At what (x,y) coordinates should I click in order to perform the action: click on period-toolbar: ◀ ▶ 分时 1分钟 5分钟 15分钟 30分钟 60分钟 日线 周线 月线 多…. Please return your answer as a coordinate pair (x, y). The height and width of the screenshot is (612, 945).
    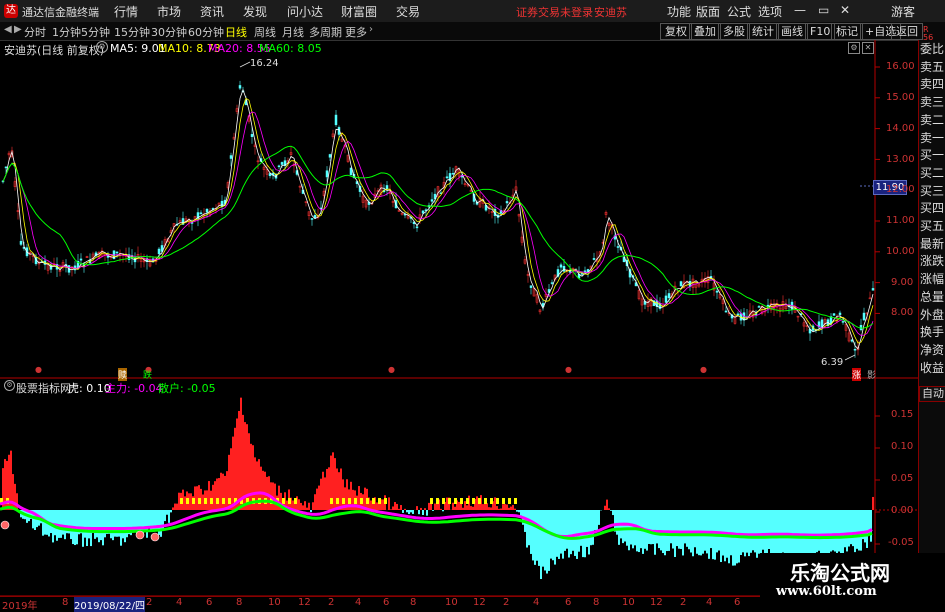
    Looking at the image, I should click on (472, 31).